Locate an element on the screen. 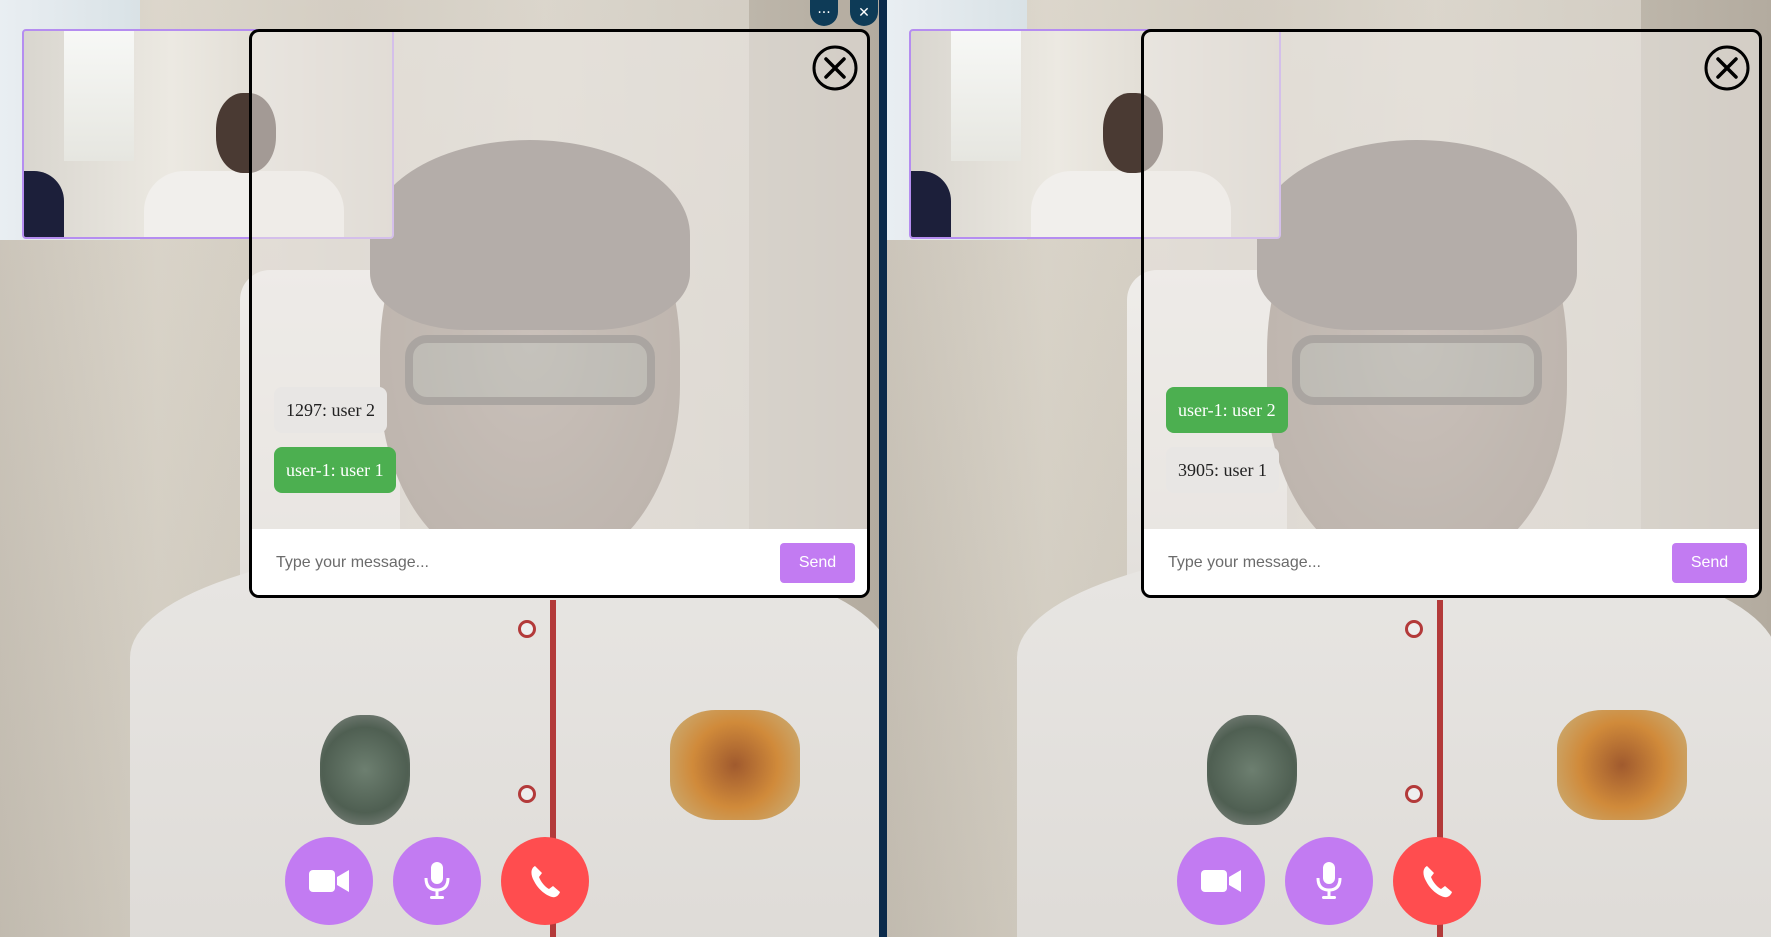  pane-divider is located at coordinates (883, 468).